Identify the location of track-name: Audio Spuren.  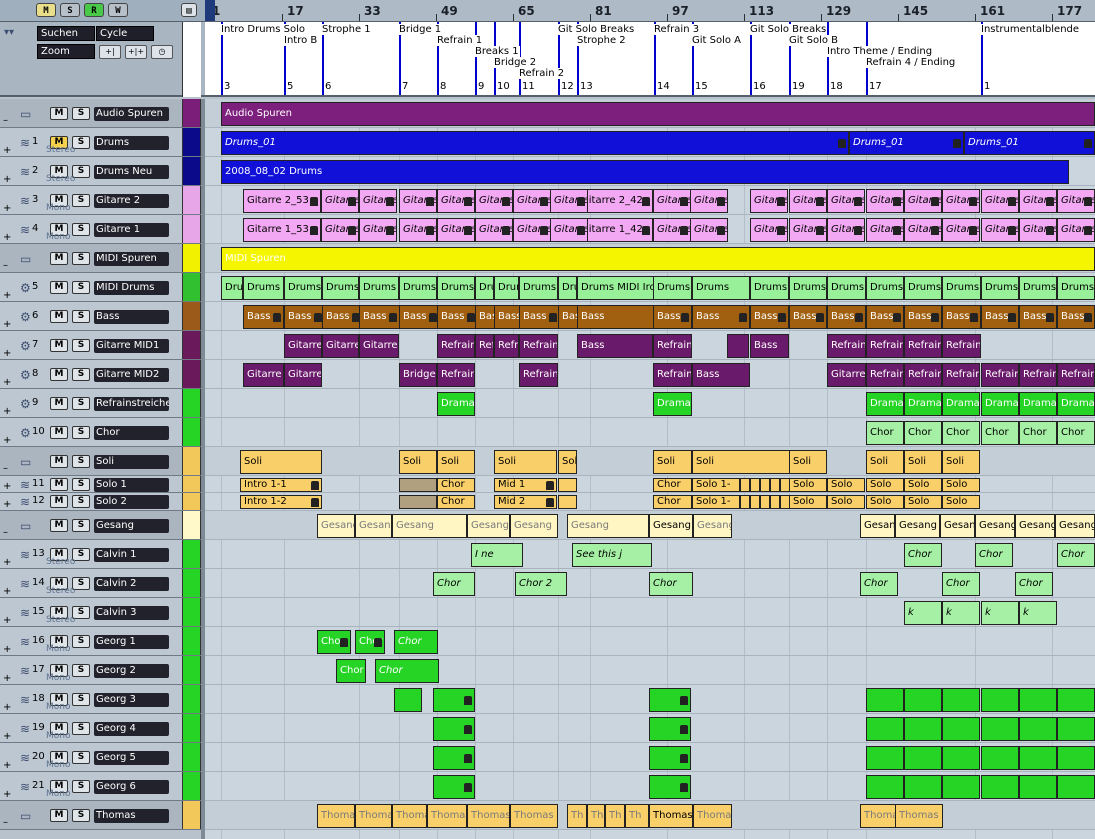
(131, 113).